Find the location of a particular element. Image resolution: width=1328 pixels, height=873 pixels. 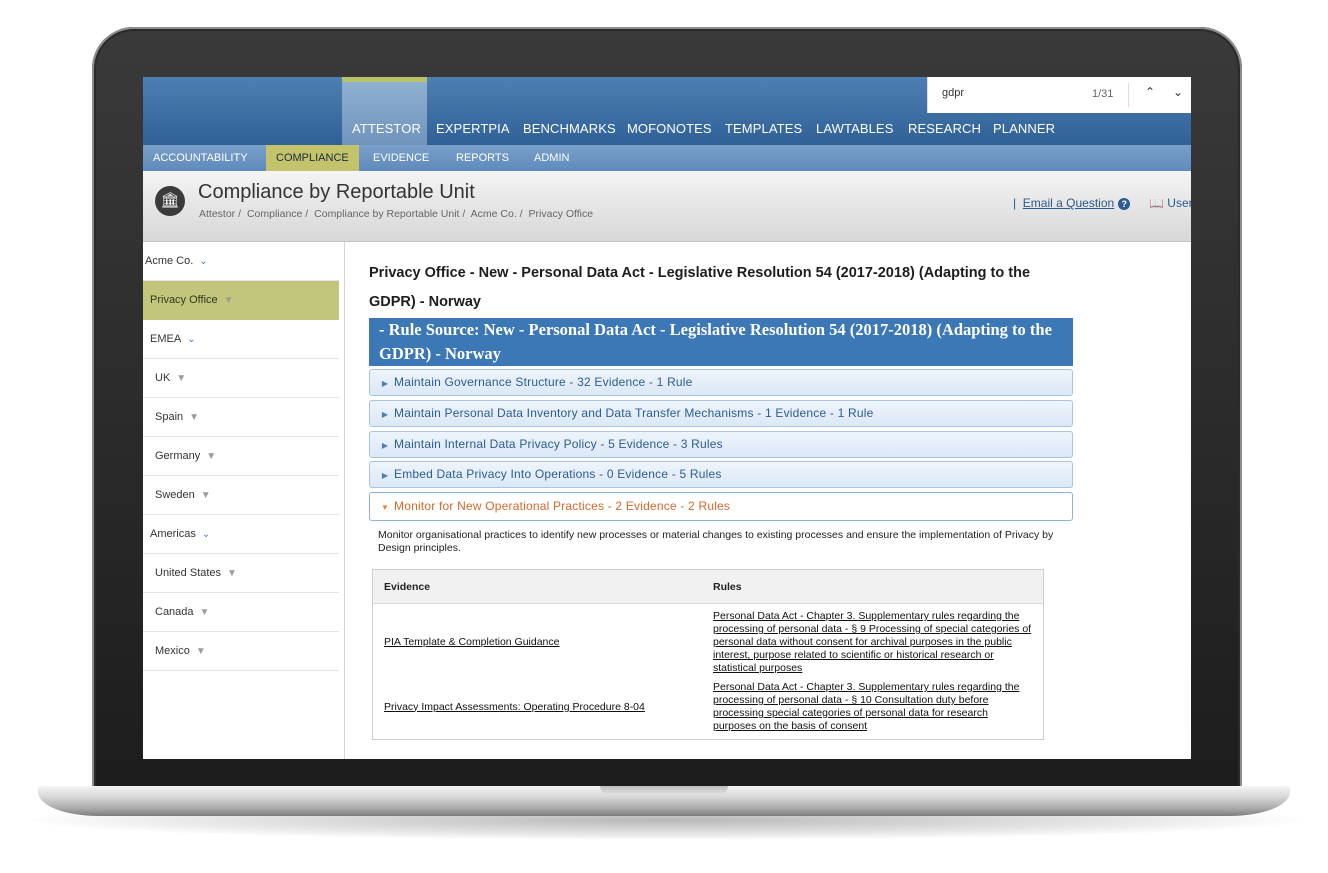

subnav-compliance: COMPLIANCE is located at coordinates (312, 158).